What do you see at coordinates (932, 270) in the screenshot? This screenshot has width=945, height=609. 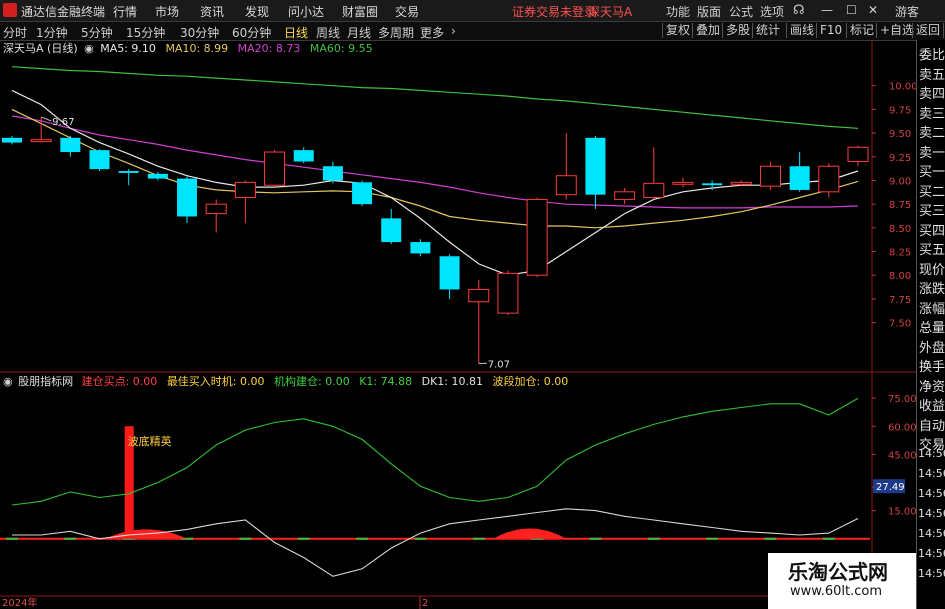 I see `side-field-12: 现价` at bounding box center [932, 270].